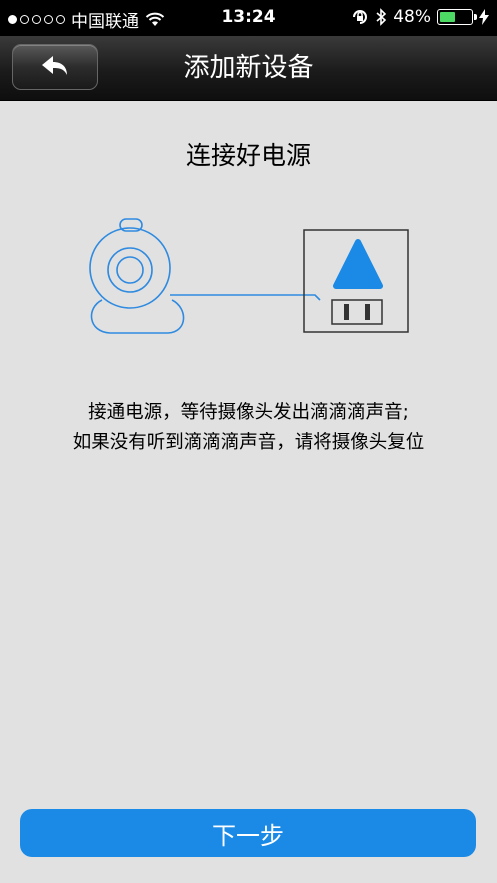  What do you see at coordinates (248, 18) in the screenshot?
I see `status-bar: 中国联通 13:24 48%` at bounding box center [248, 18].